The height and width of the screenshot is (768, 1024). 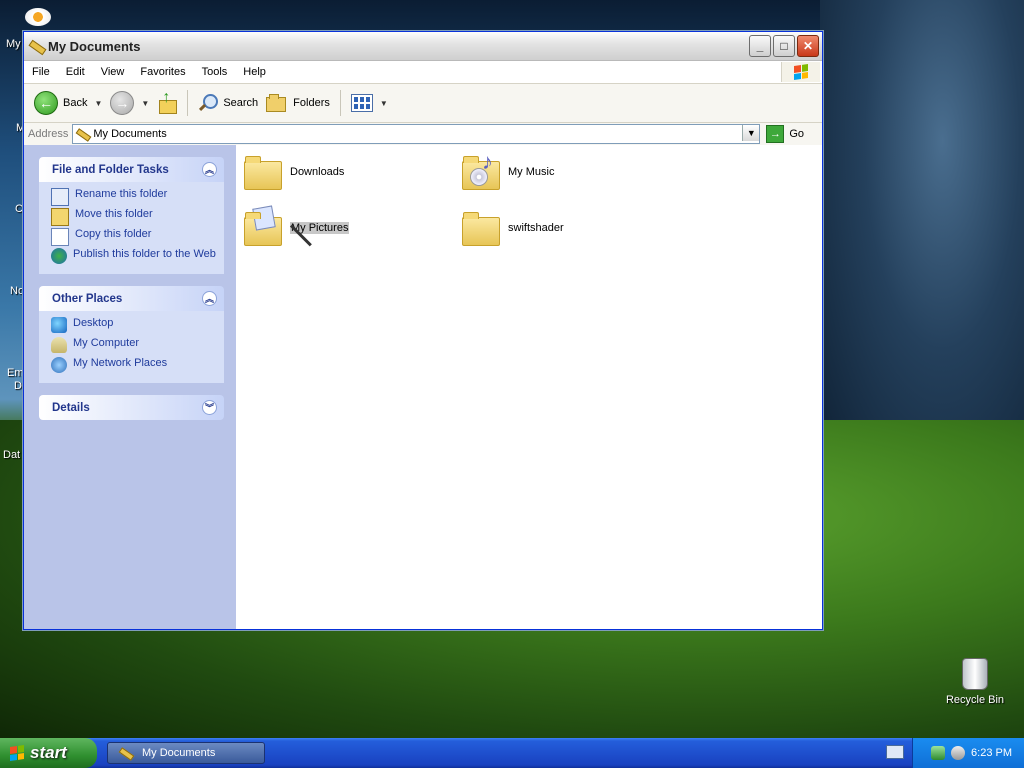 What do you see at coordinates (800, 72) in the screenshot?
I see `windows-logo-icon` at bounding box center [800, 72].